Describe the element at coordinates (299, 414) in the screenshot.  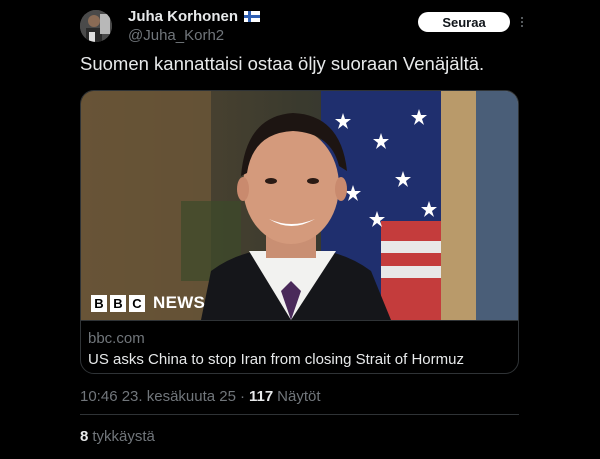
I see `divider` at that location.